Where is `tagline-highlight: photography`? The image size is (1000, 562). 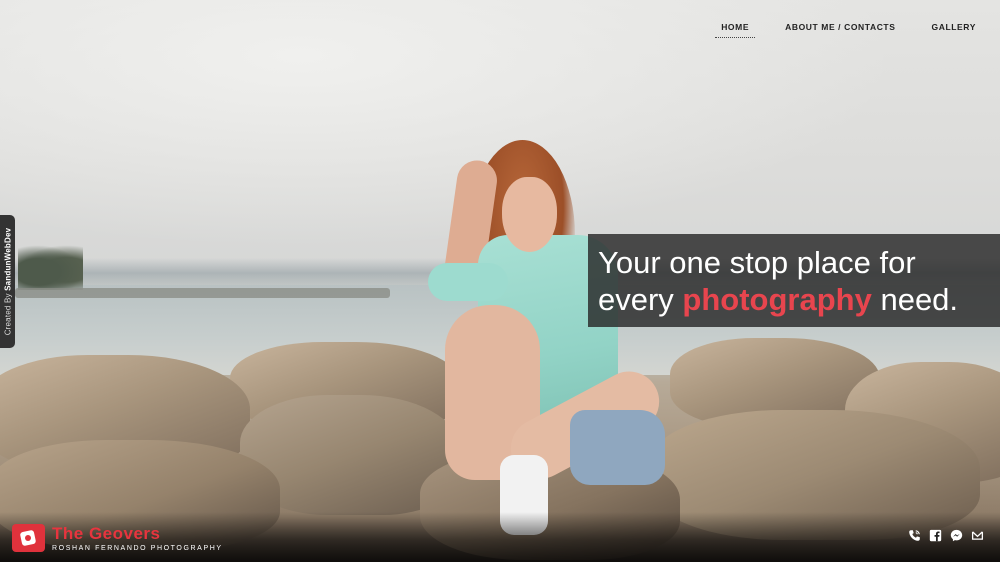
tagline-highlight: photography is located at coordinates (777, 299).